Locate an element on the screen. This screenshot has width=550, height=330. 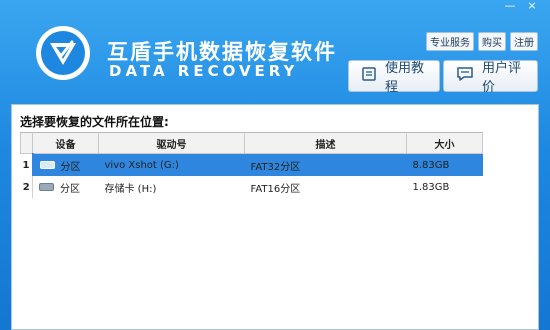
close-button: × is located at coordinates (532, 7).